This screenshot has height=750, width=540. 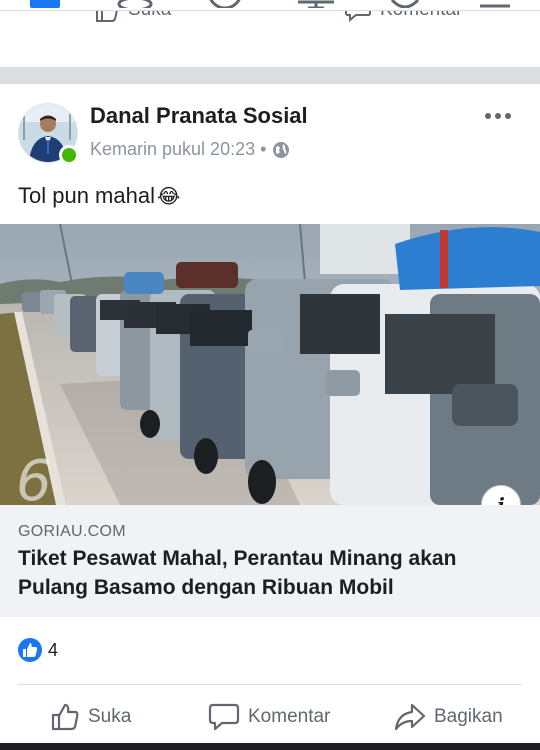 I want to click on previous-comment-button: Komentar, so click(x=403, y=17).